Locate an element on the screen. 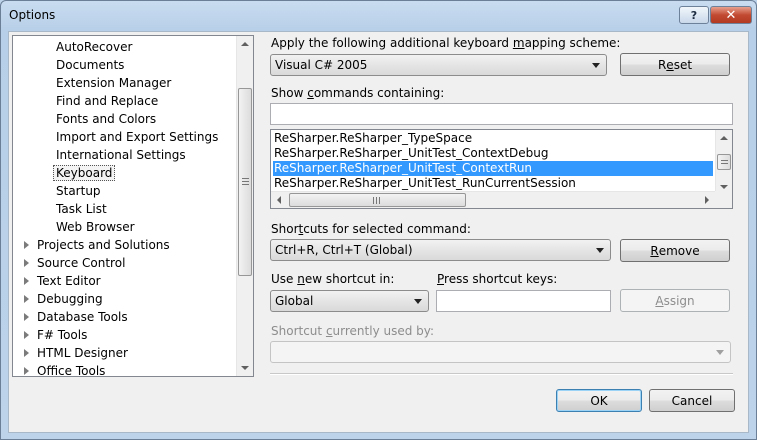 This screenshot has width=757, height=440. tree-item-label: Web Browser is located at coordinates (95, 227).